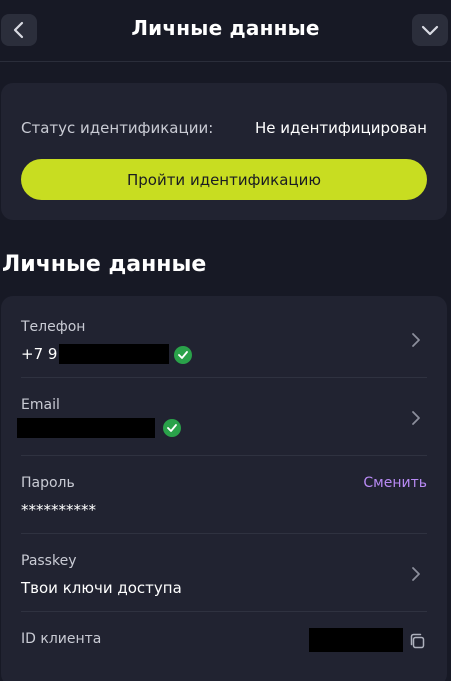 This screenshot has height=681, width=451. Describe the element at coordinates (417, 641) in the screenshot. I see `copy-icon` at that location.